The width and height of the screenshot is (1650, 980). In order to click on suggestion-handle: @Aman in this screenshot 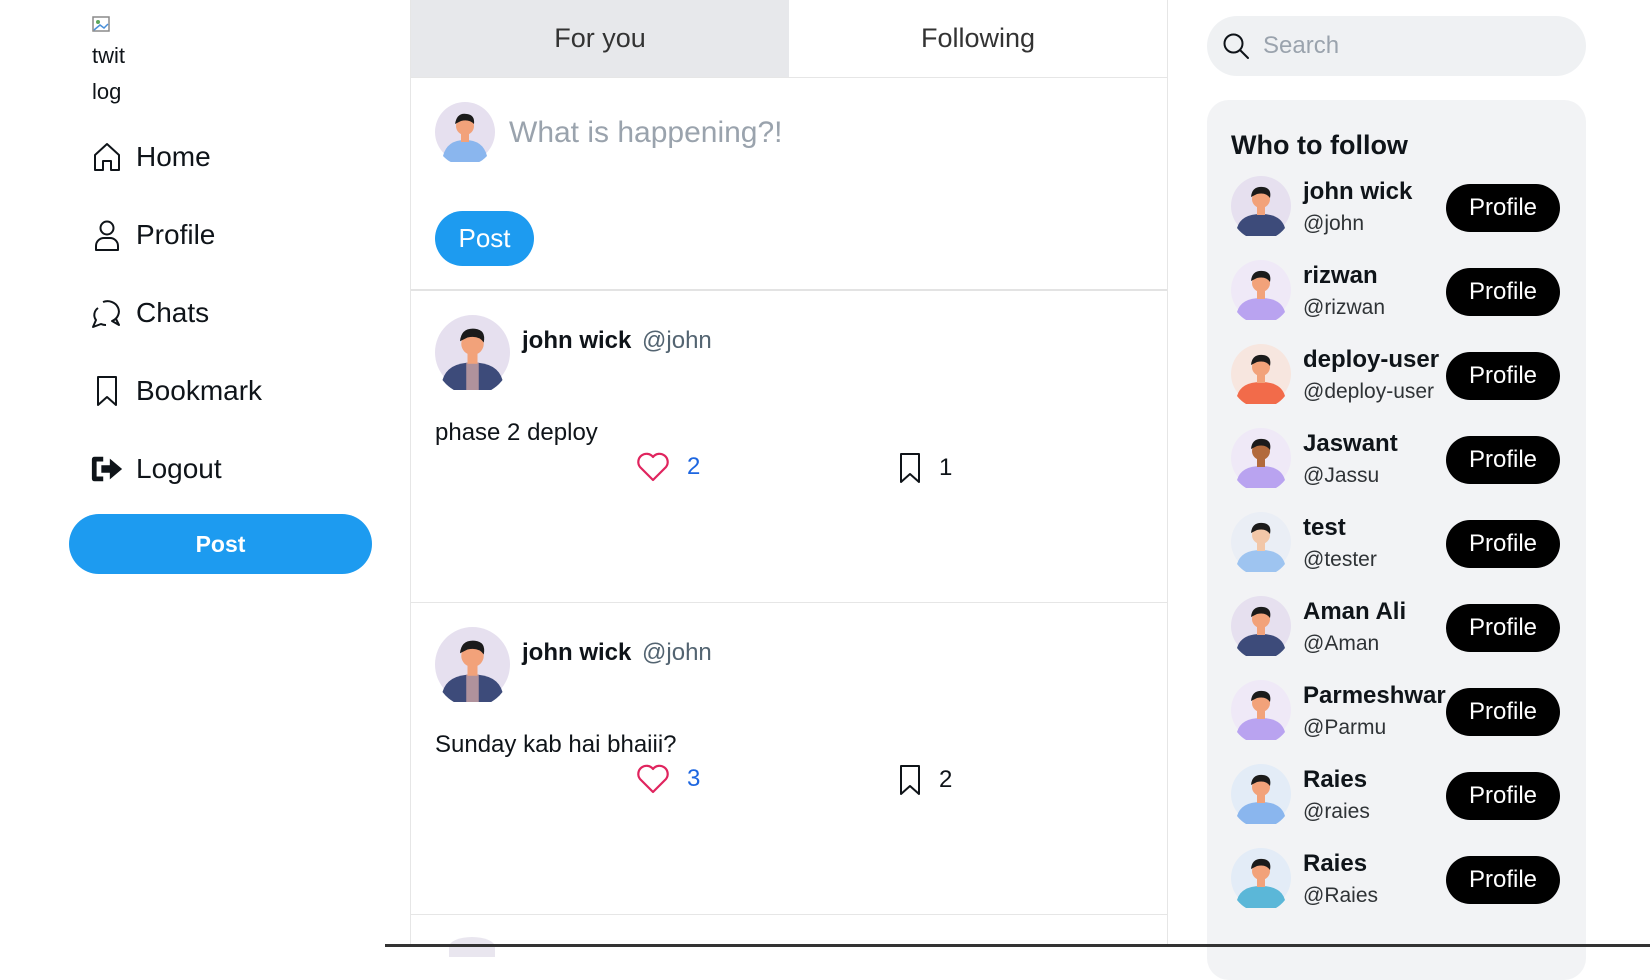, I will do `click(1341, 643)`.